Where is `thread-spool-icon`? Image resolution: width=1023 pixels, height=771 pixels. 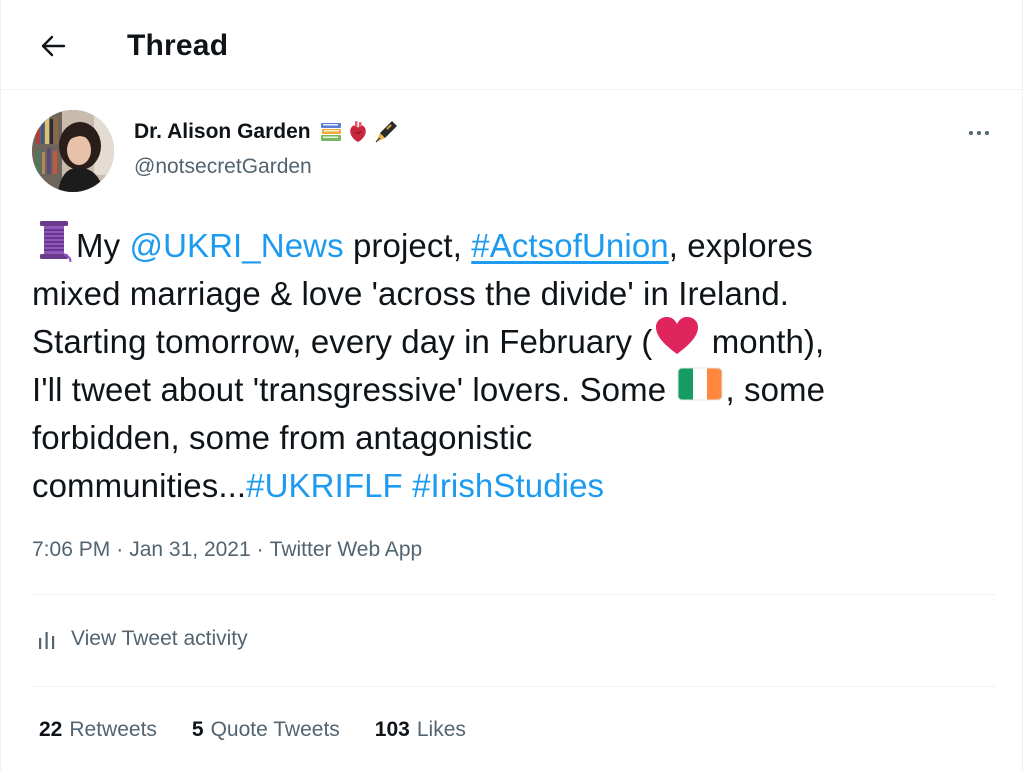 thread-spool-icon is located at coordinates (54, 246).